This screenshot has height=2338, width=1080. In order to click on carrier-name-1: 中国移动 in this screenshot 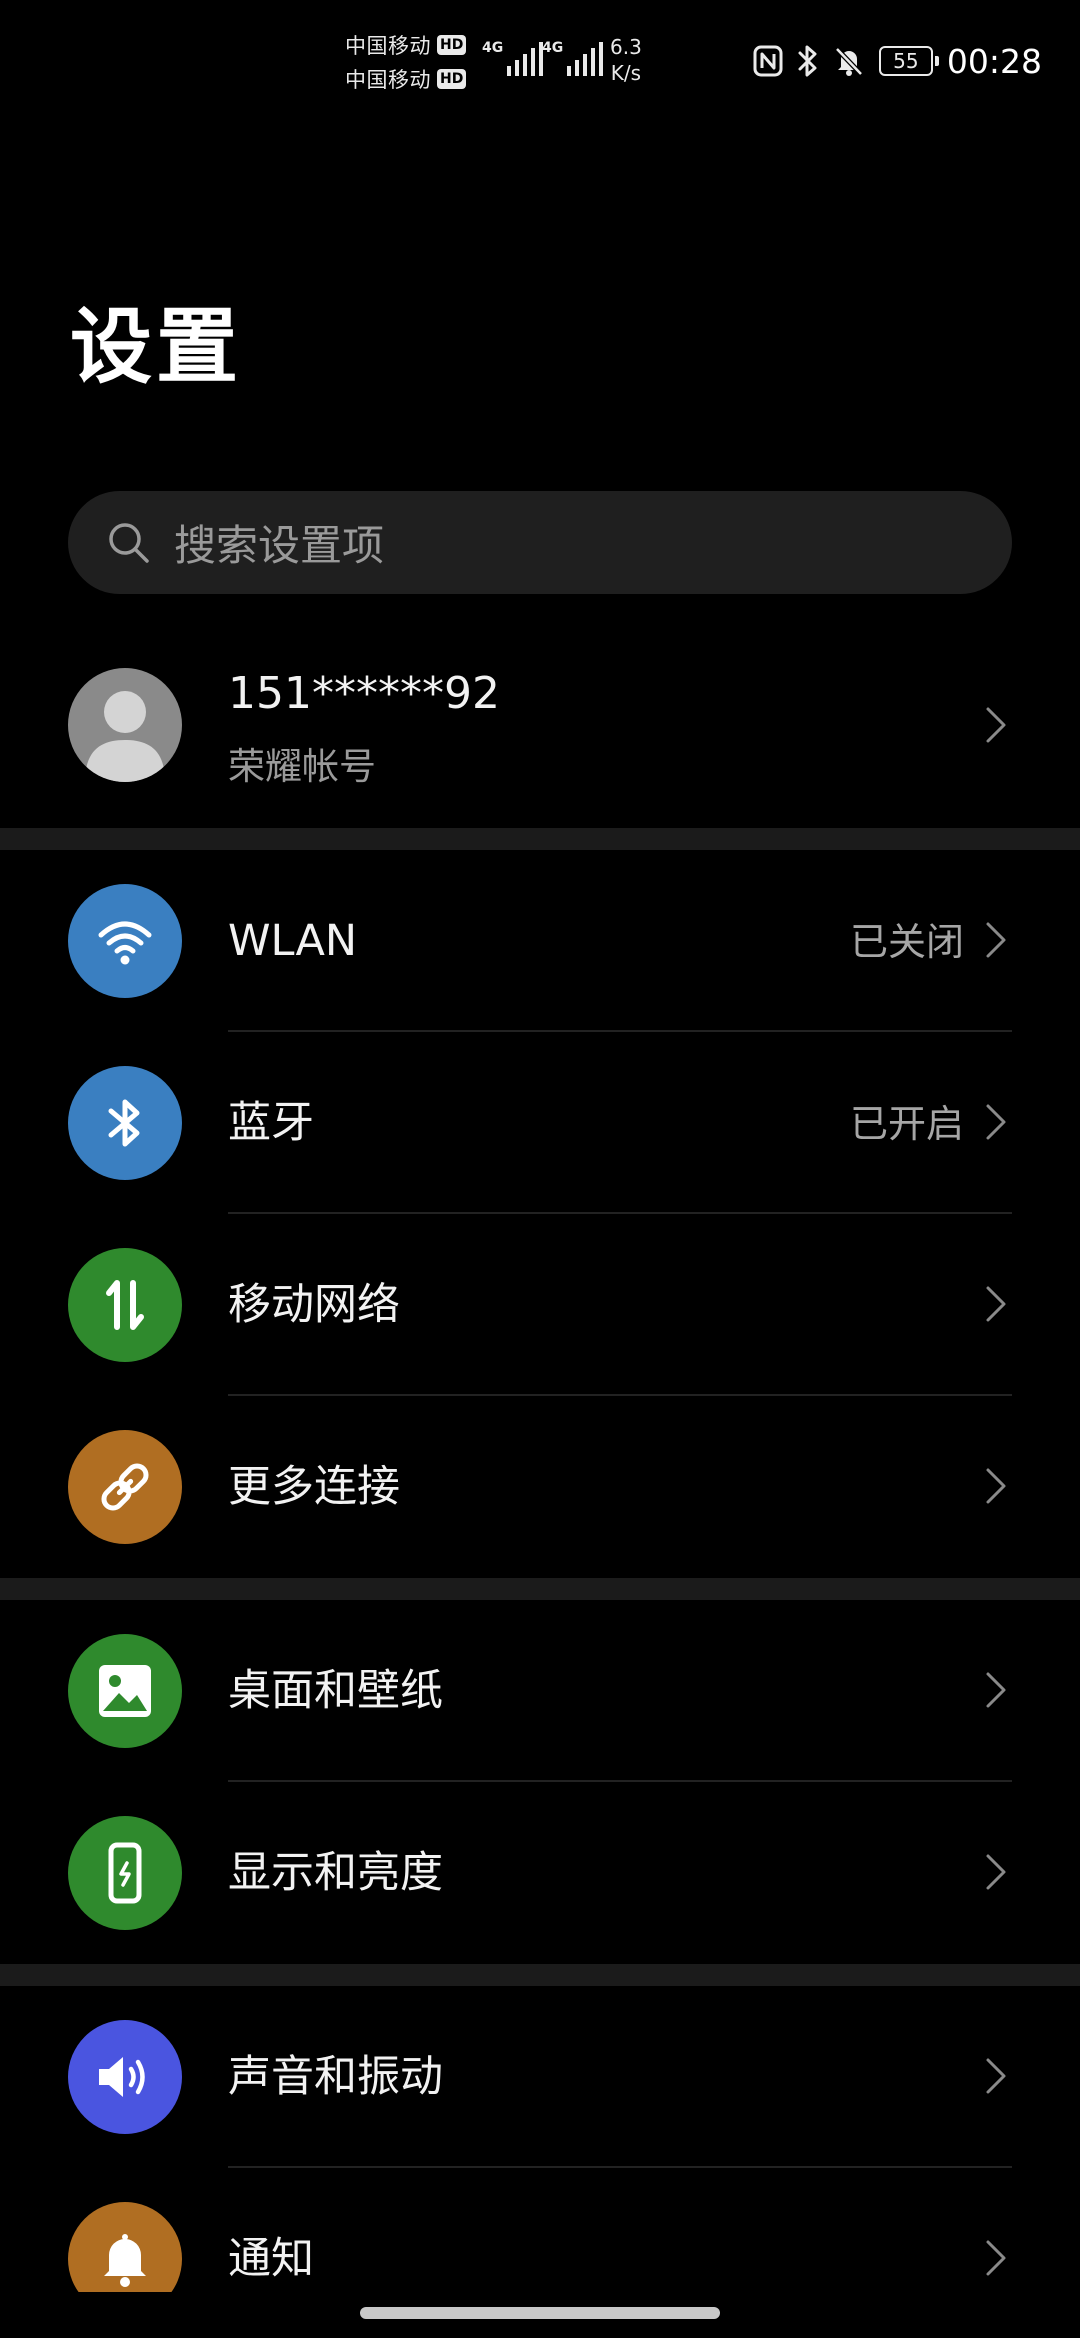, I will do `click(388, 46)`.